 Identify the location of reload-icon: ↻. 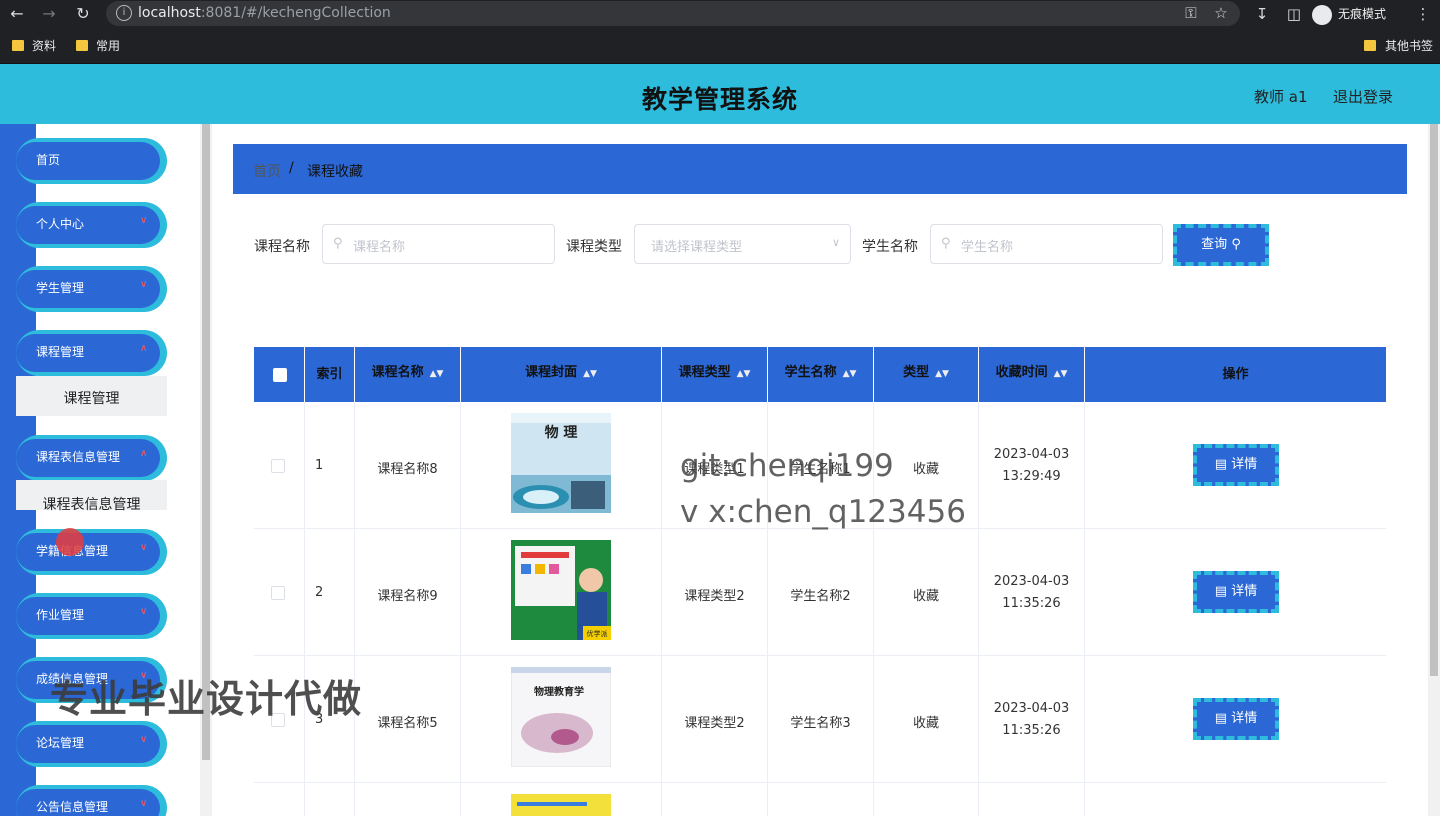
(83, 14).